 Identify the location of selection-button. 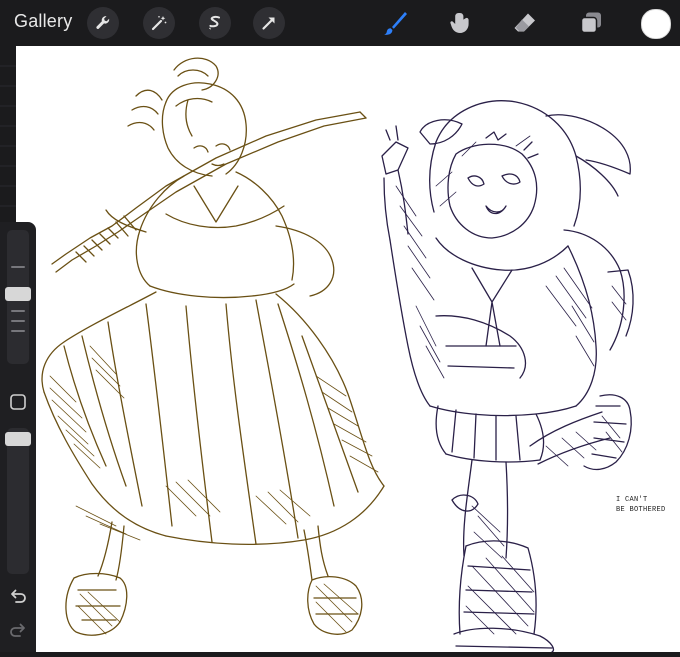
(215, 23).